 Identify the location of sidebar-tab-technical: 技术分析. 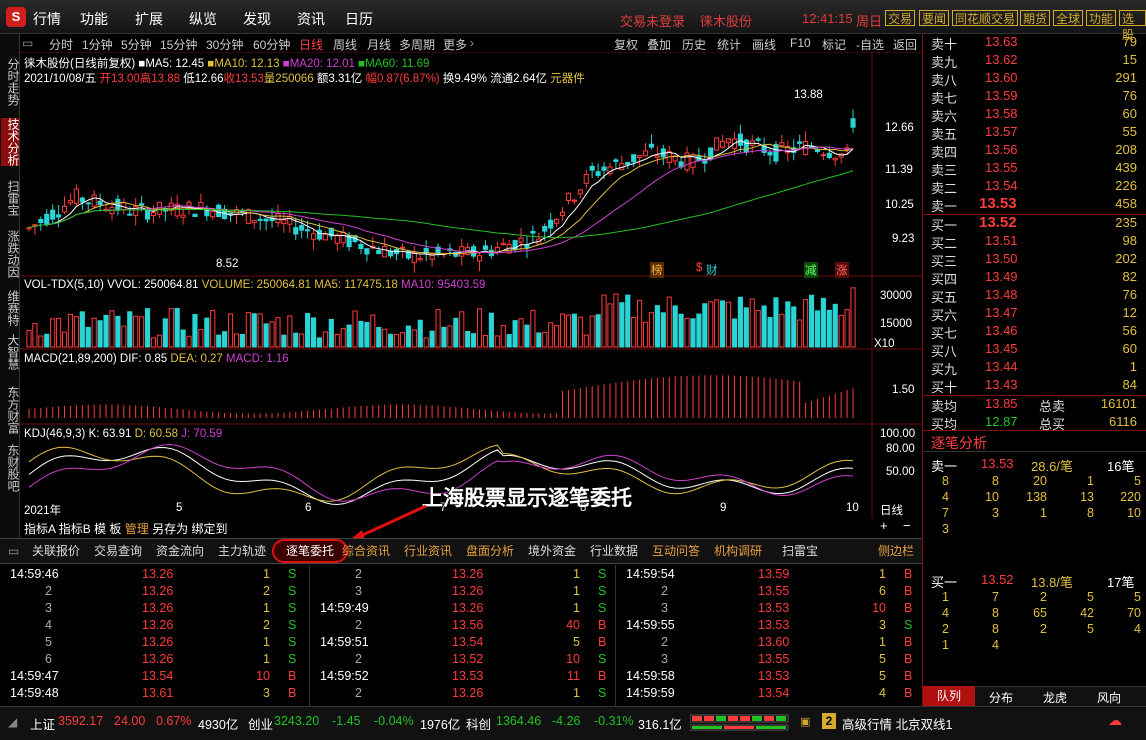
(10, 142).